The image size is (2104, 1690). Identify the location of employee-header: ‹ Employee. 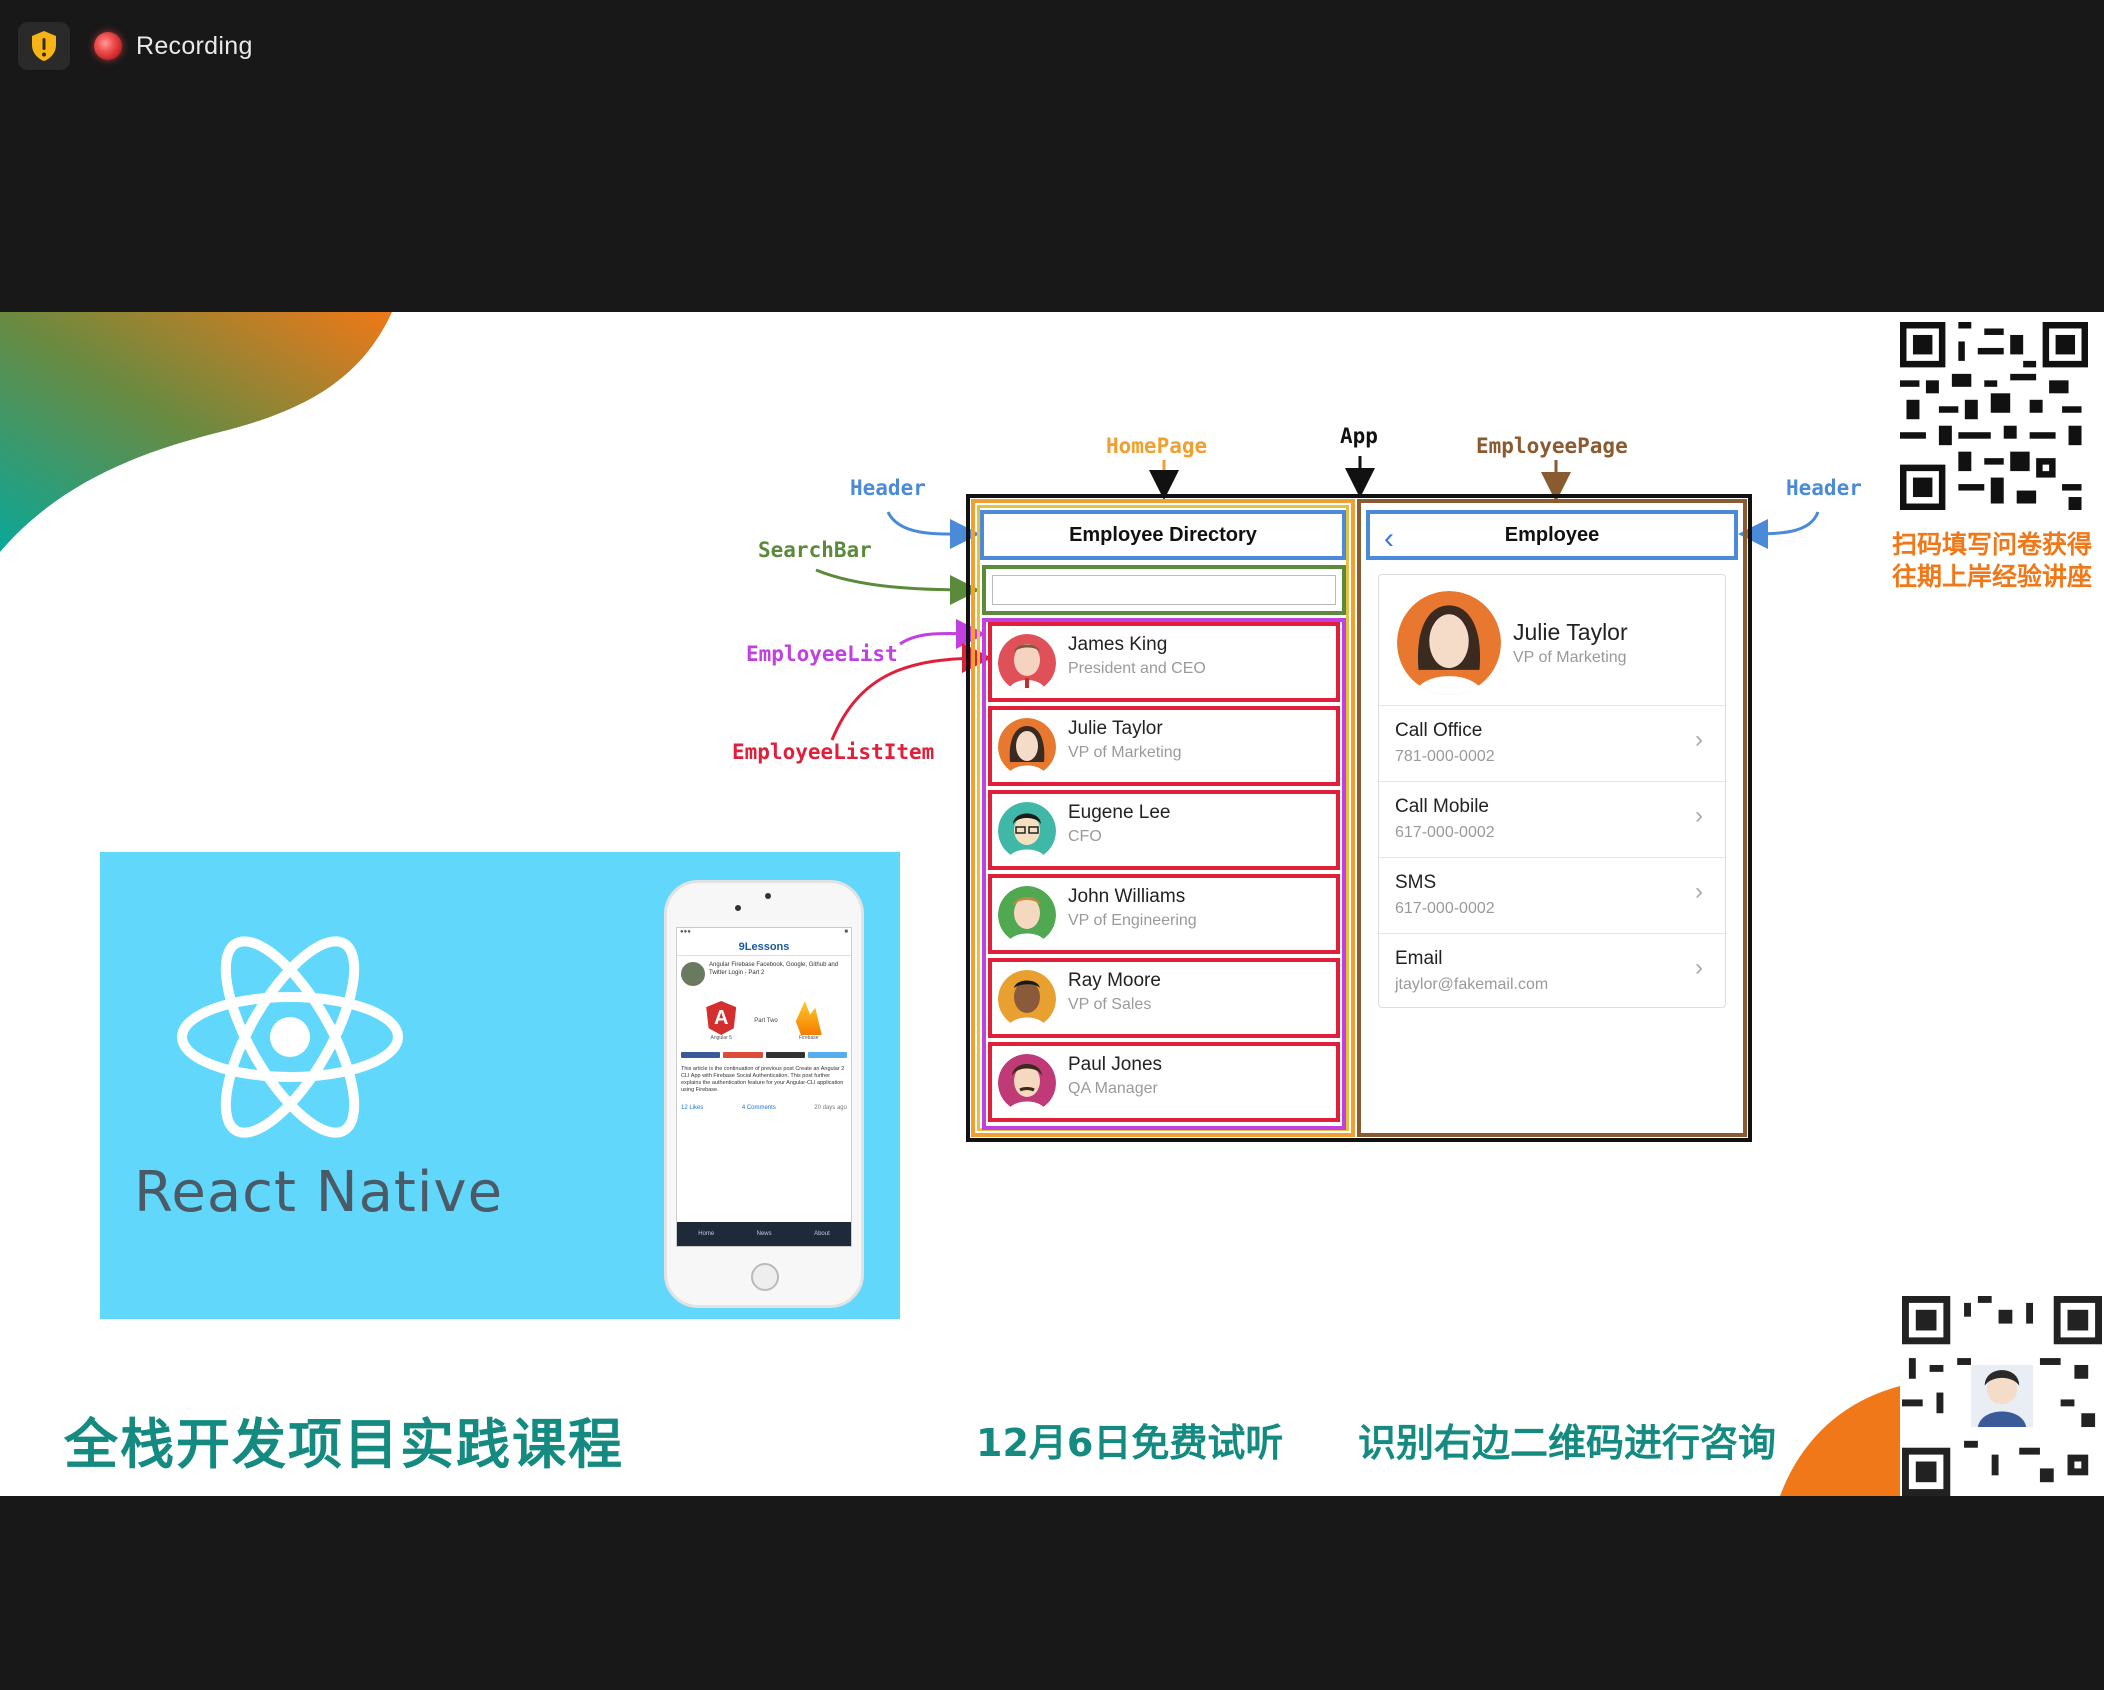
(1552, 535).